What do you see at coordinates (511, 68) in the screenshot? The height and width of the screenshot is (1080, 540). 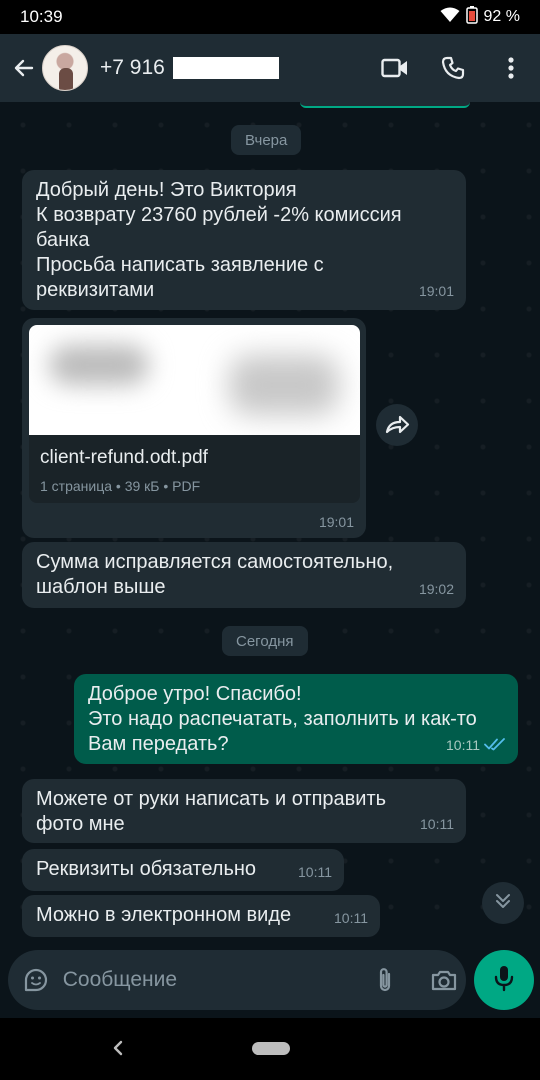 I see `more-vert-icon` at bounding box center [511, 68].